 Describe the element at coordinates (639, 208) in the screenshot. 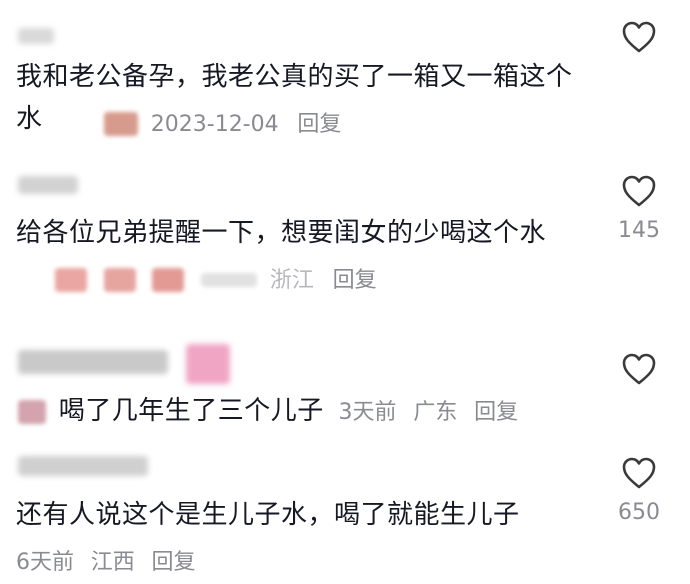

I see `like-button: 145` at that location.